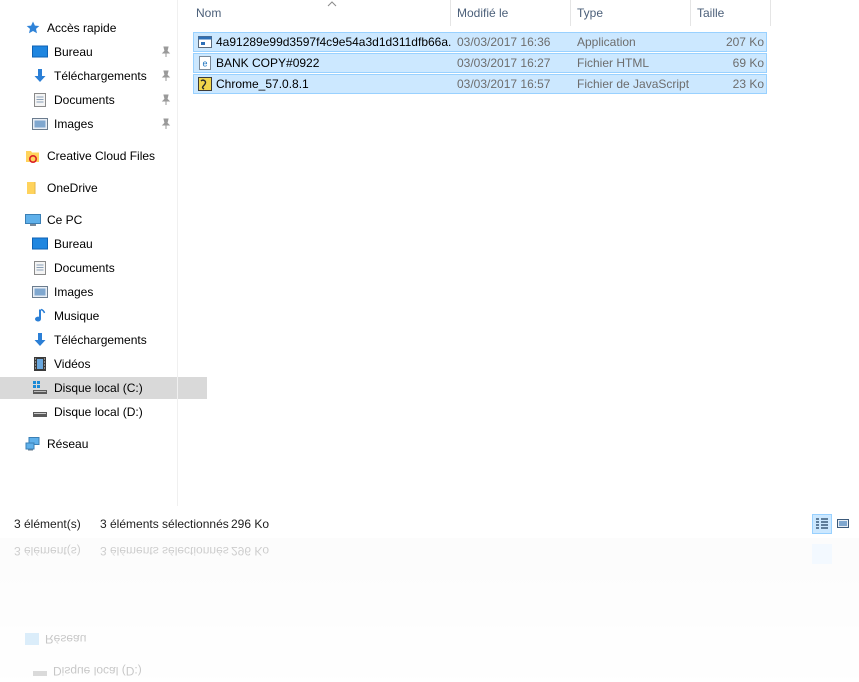 This screenshot has width=859, height=682. I want to click on star-icon, so click(33, 28).